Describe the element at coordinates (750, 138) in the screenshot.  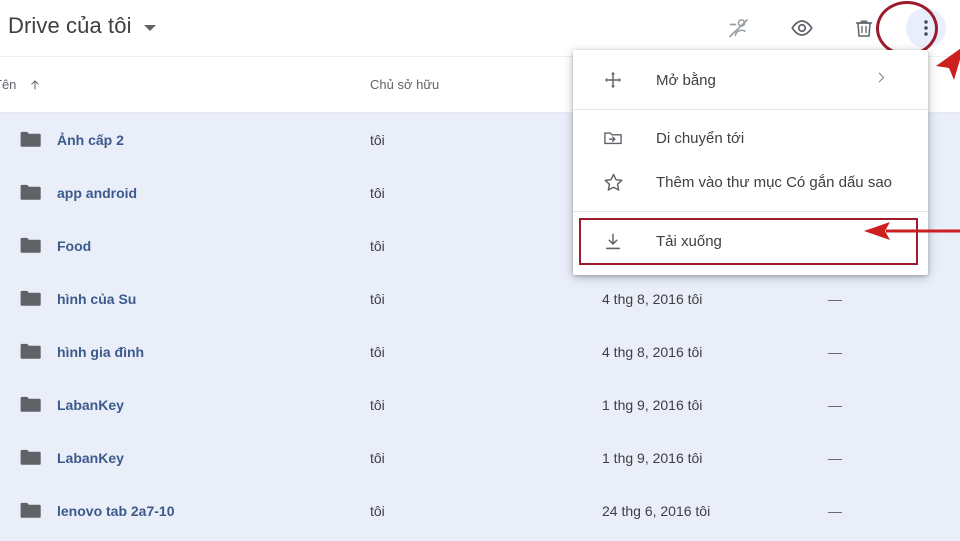
I see `menu-item-move-to: Di chuyển tới` at that location.